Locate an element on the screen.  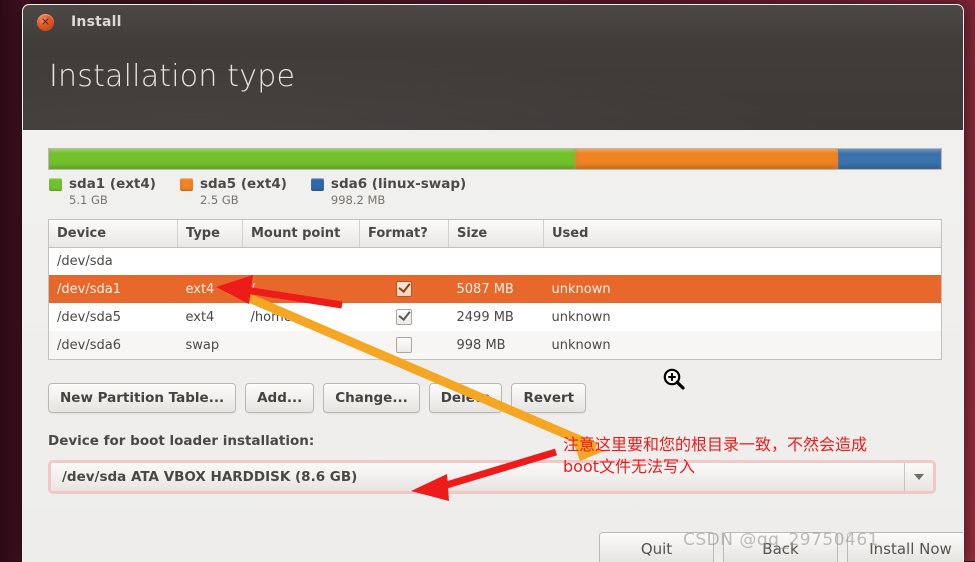
partition-bar-track is located at coordinates (495, 159).